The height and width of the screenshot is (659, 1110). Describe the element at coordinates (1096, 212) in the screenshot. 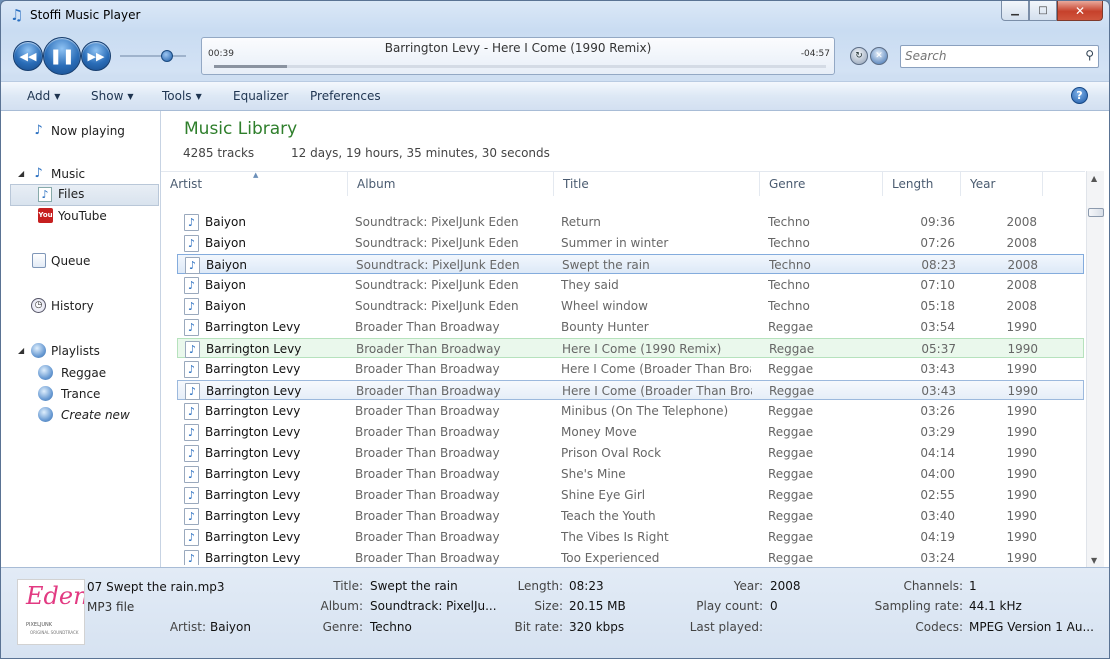

I see `scrollbar-thumb` at that location.